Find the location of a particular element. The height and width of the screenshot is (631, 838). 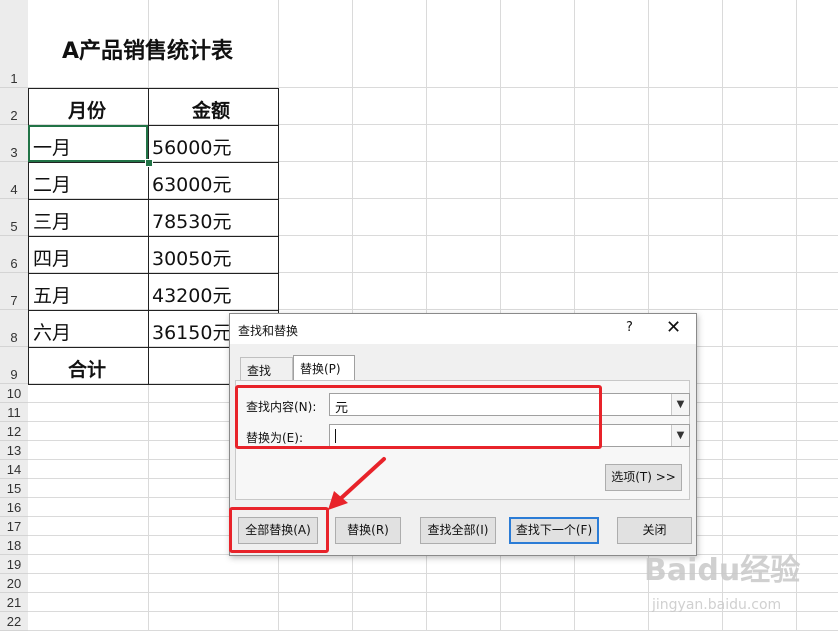

header-cell-amount: 金额 is located at coordinates (211, 109).